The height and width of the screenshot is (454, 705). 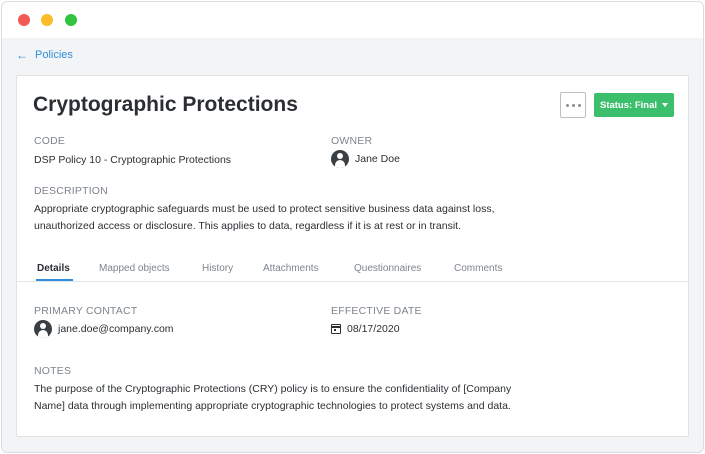 What do you see at coordinates (291, 268) in the screenshot?
I see `tab-attachments: Attachments` at bounding box center [291, 268].